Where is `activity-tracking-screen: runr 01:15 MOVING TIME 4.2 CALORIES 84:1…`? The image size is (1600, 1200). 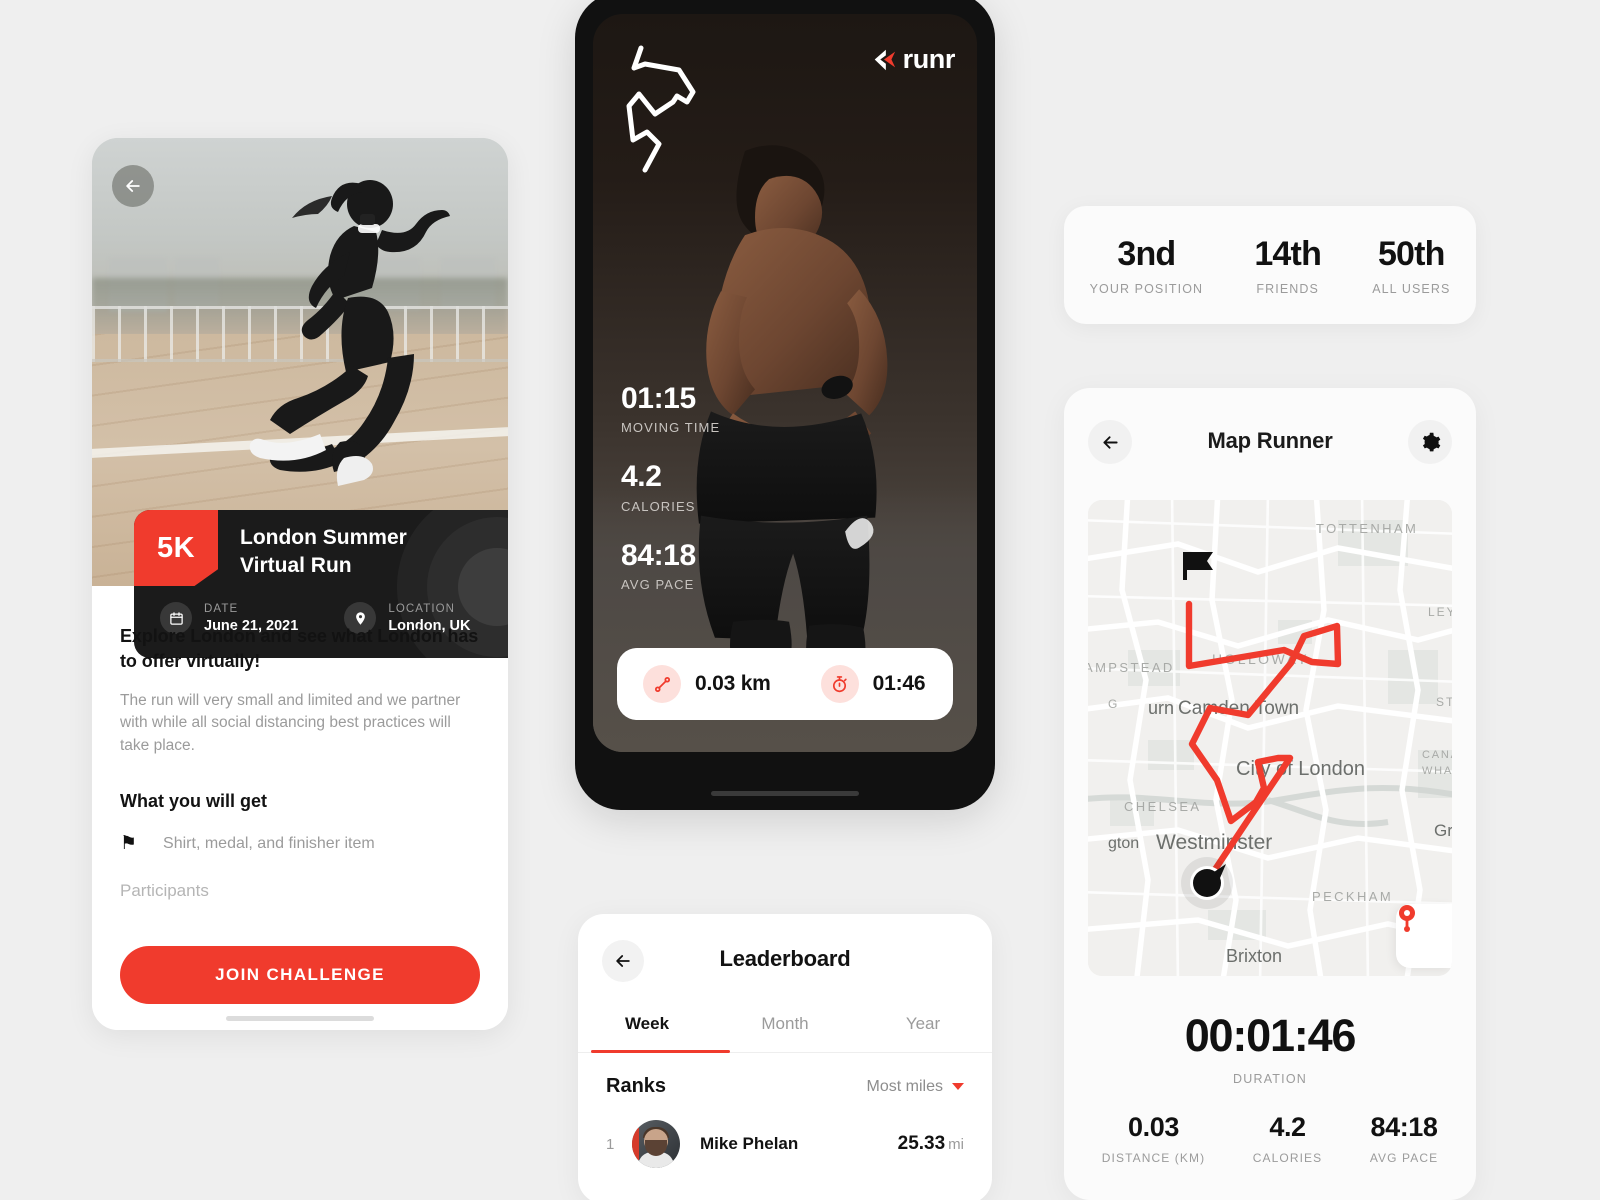
activity-tracking-screen: runr 01:15 MOVING TIME 4.2 CALORIES 84:1… is located at coordinates (785, 383).